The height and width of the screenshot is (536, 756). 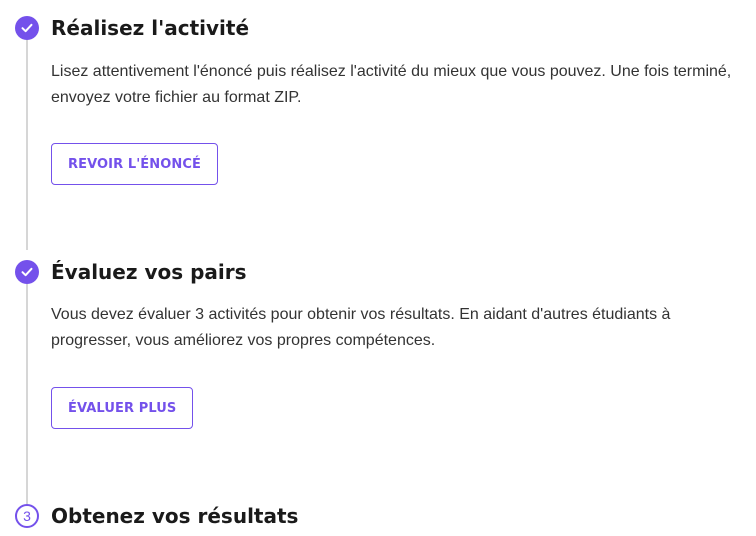 What do you see at coordinates (175, 516) in the screenshot?
I see `step-title: Obtenez vos résultats` at bounding box center [175, 516].